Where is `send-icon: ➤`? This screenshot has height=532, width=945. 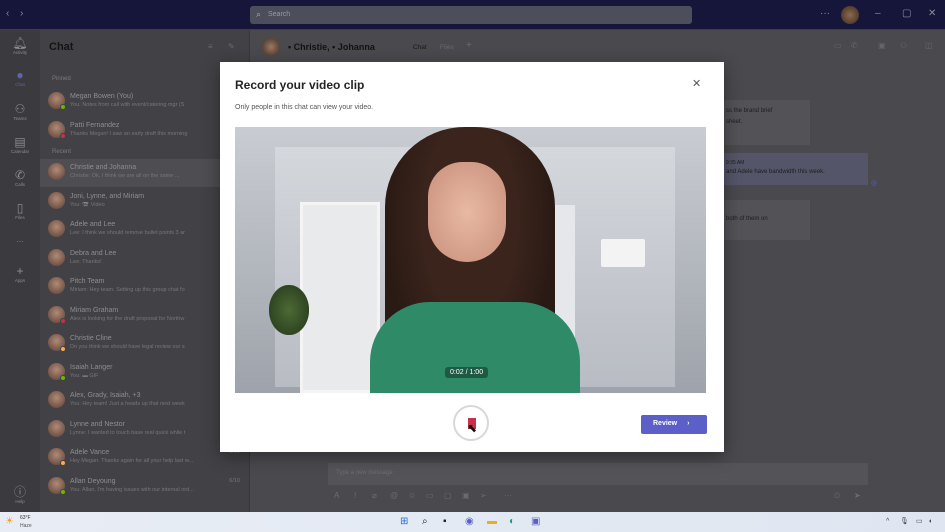 send-icon: ➤ is located at coordinates (857, 495).